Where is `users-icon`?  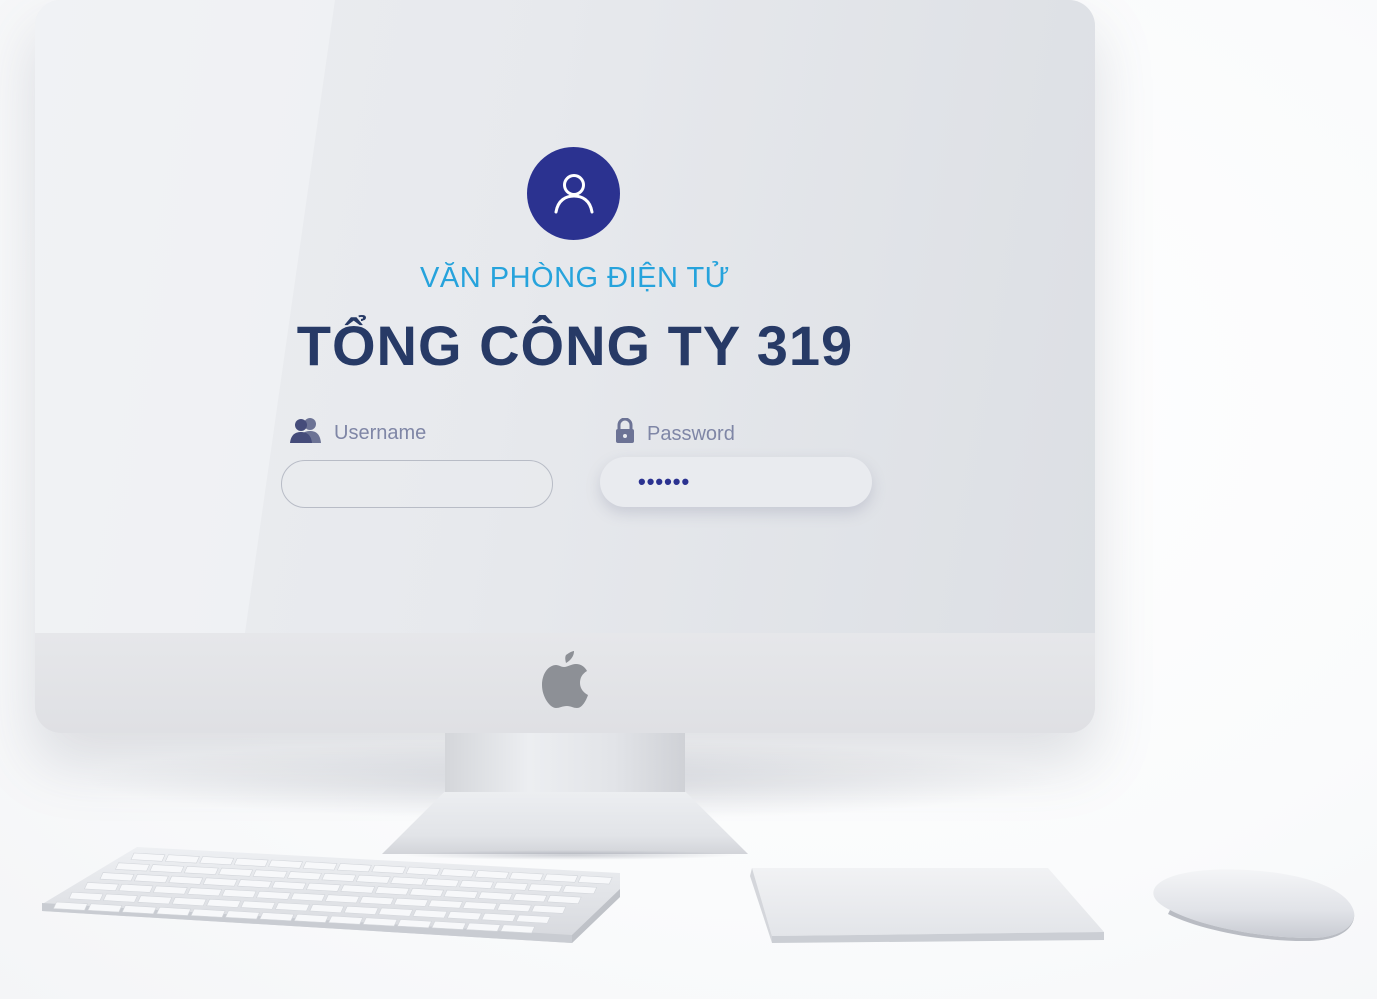 users-icon is located at coordinates (306, 433).